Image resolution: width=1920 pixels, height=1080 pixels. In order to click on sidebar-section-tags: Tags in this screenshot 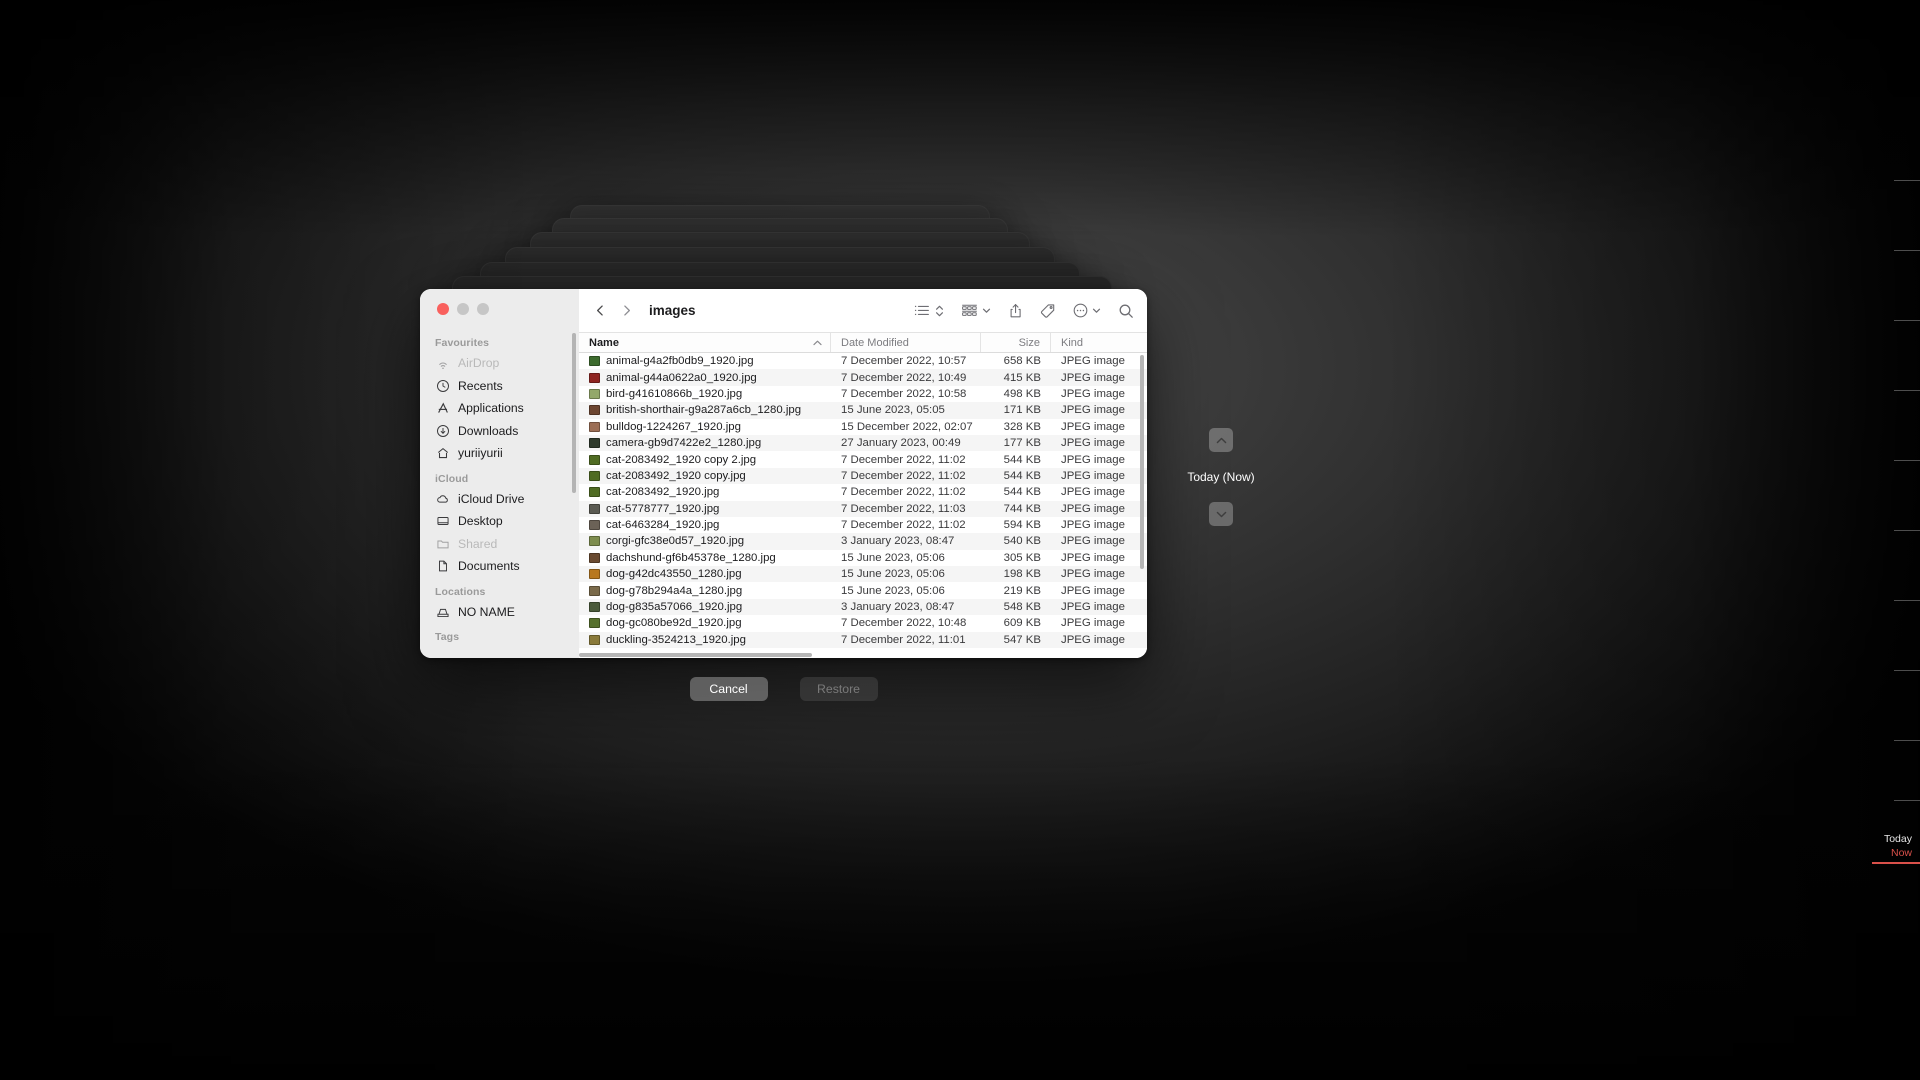, I will do `click(447, 637)`.